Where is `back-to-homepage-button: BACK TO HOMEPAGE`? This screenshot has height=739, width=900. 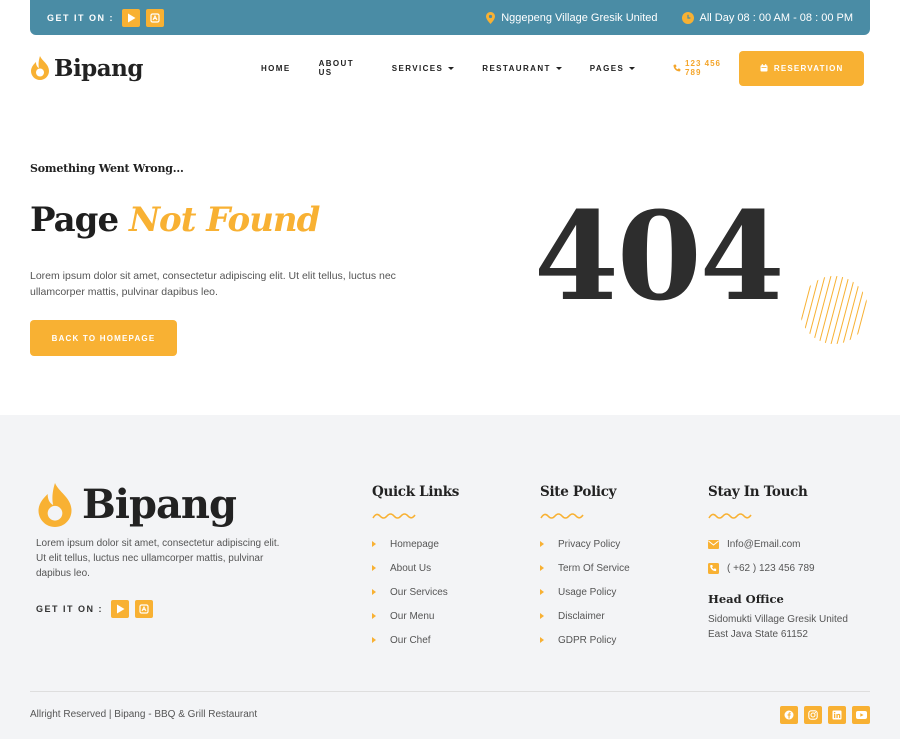 back-to-homepage-button: BACK TO HOMEPAGE is located at coordinates (103, 338).